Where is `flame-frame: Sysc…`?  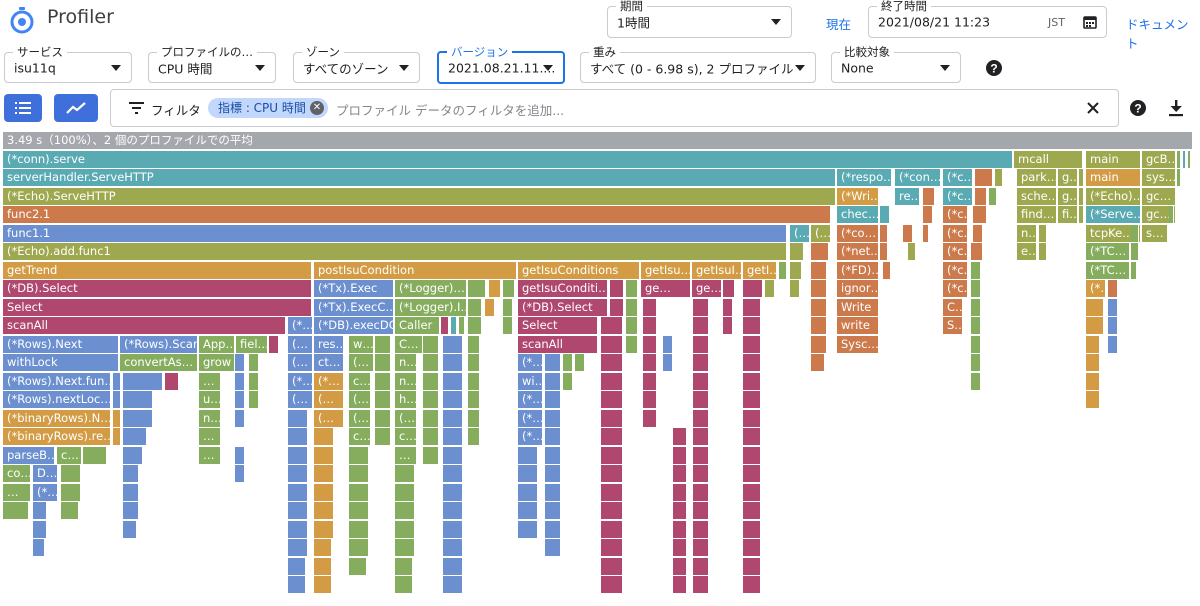
flame-frame: Sysc… is located at coordinates (858, 344).